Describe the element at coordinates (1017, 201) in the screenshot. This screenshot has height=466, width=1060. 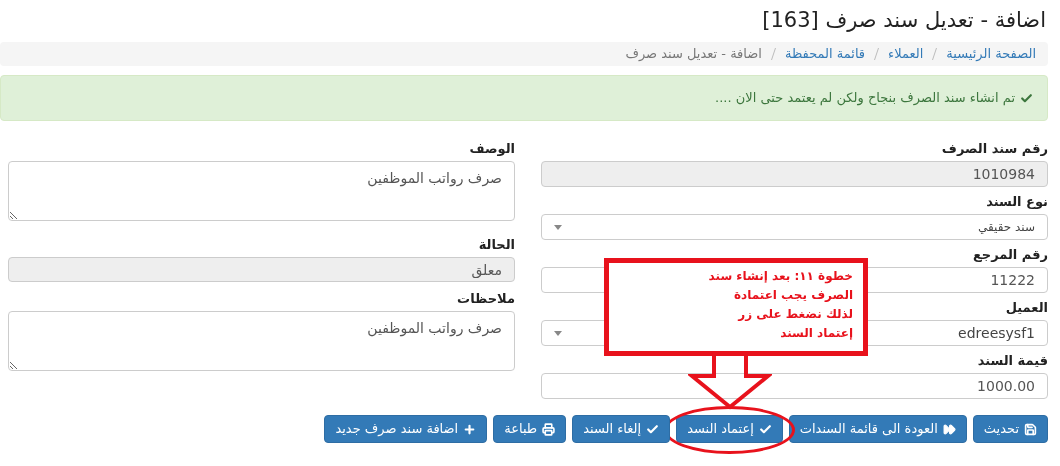
I see `field-label: نوع السند` at that location.